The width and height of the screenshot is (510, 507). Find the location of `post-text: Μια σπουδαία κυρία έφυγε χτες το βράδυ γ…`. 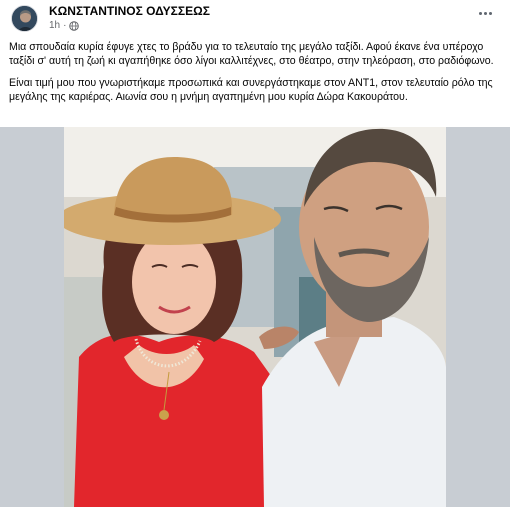

post-text: Μια σπουδαία κυρία έφυγε χτες το βράδυ γ… is located at coordinates (256, 76).